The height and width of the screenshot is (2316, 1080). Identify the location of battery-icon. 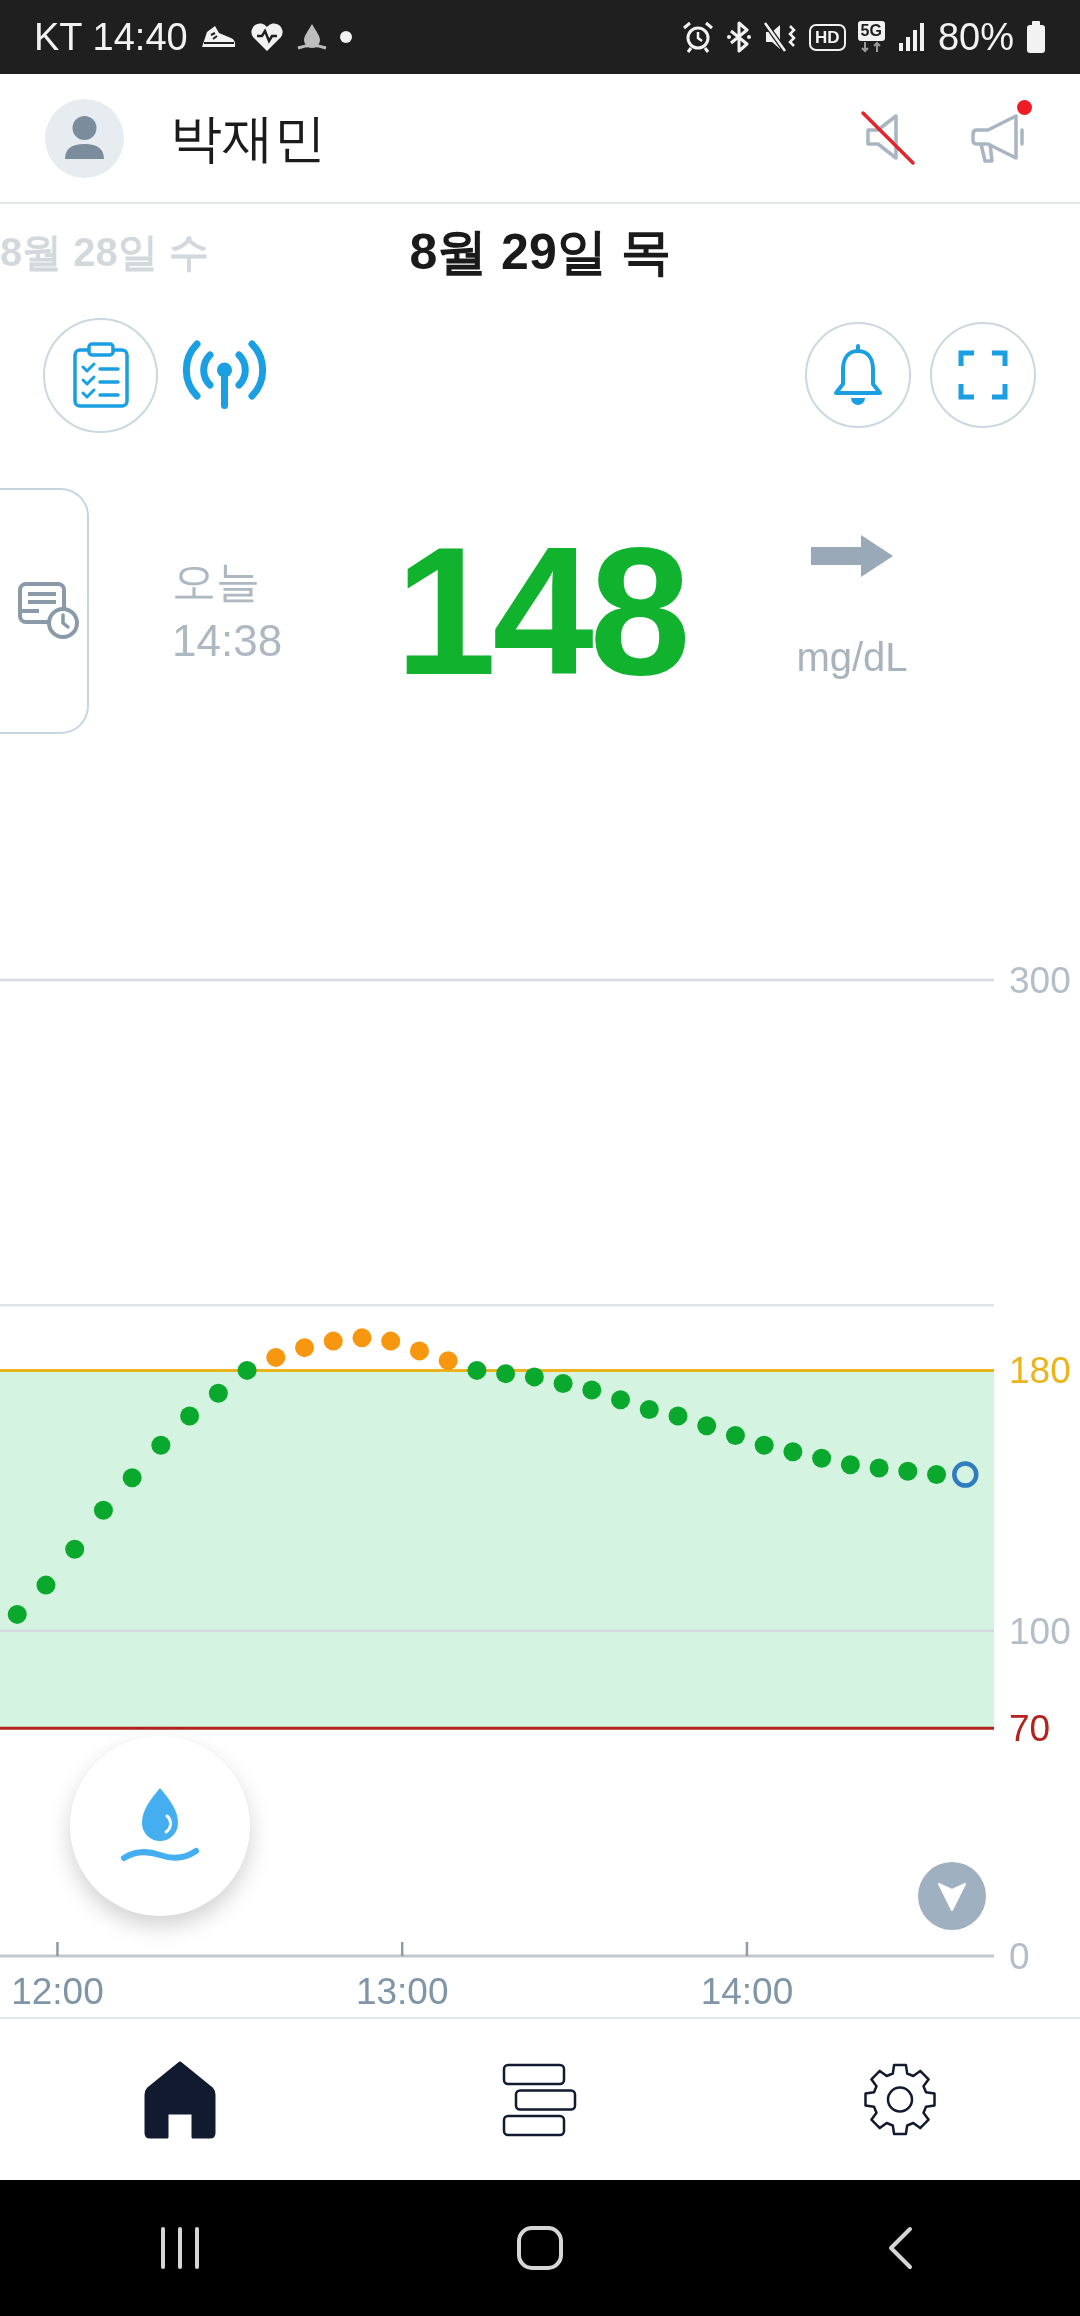
(1036, 37).